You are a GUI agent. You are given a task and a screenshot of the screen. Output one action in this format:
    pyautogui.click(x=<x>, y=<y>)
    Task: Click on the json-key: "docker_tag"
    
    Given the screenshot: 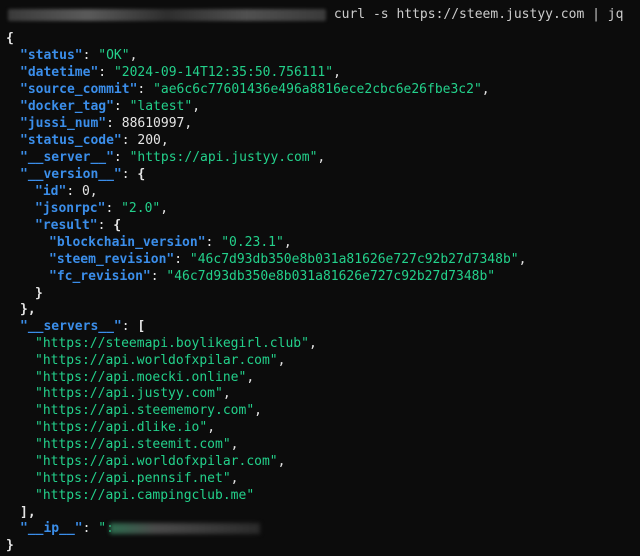 What is the action you would take?
    pyautogui.click(x=67, y=106)
    